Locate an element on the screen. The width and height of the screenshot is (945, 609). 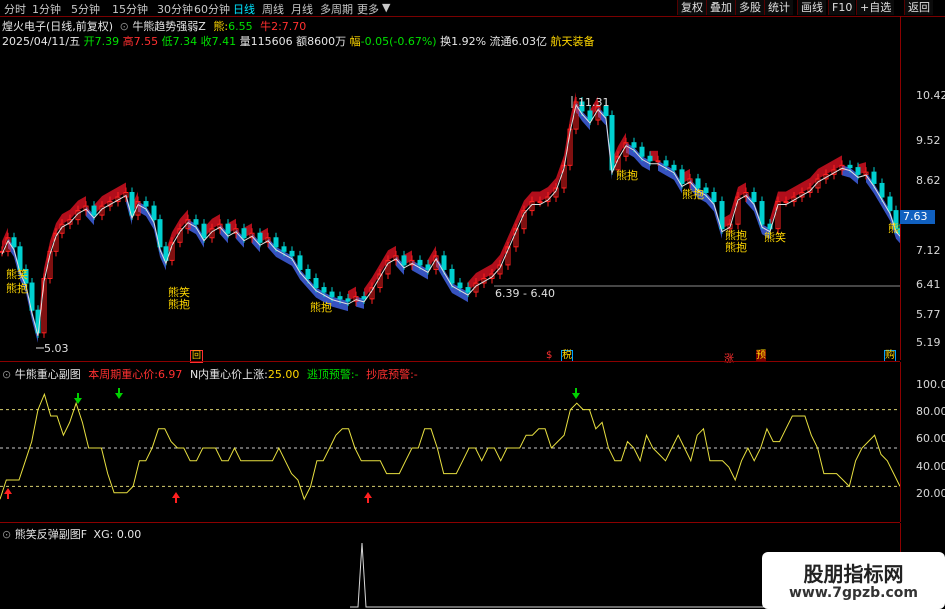
tf-1min: 1分钟 is located at coordinates (46, 9).